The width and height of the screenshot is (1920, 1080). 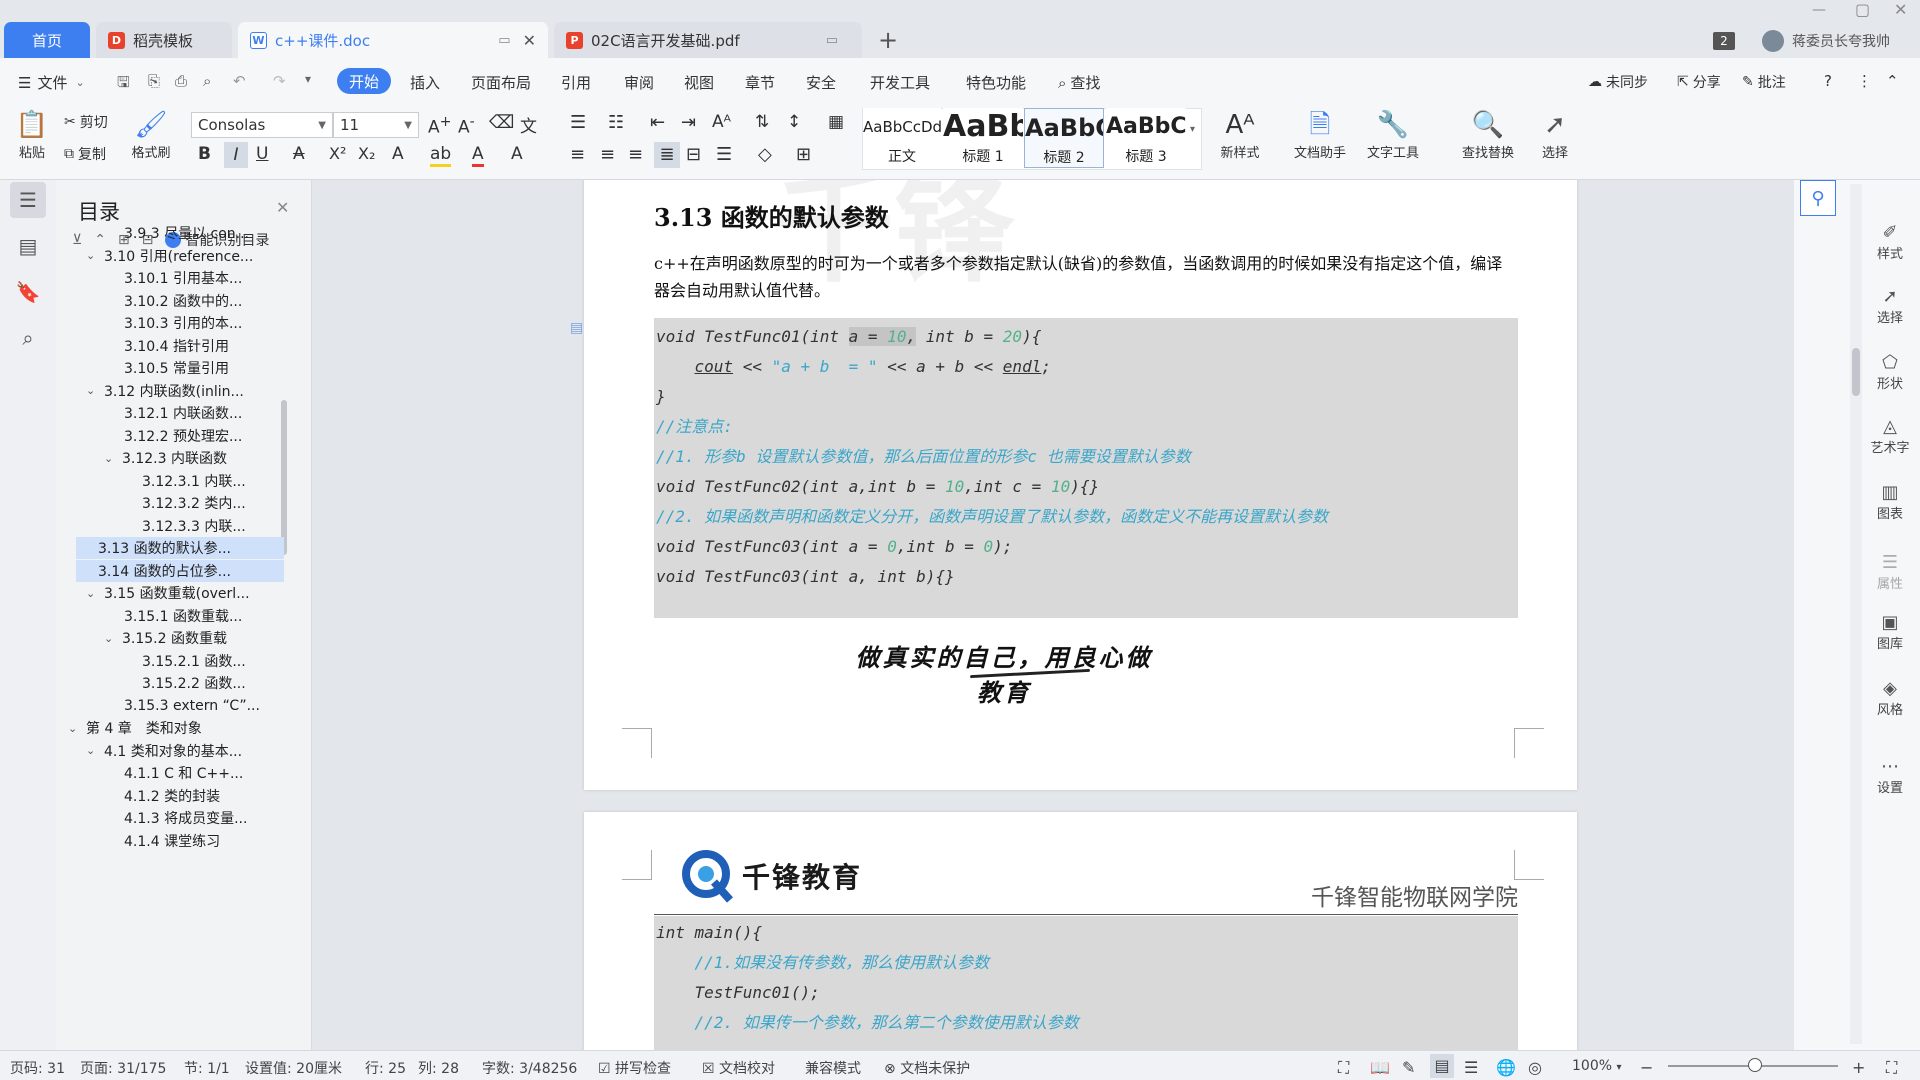 What do you see at coordinates (85, 154) in the screenshot?
I see `copy-button: ⧉ 复制` at bounding box center [85, 154].